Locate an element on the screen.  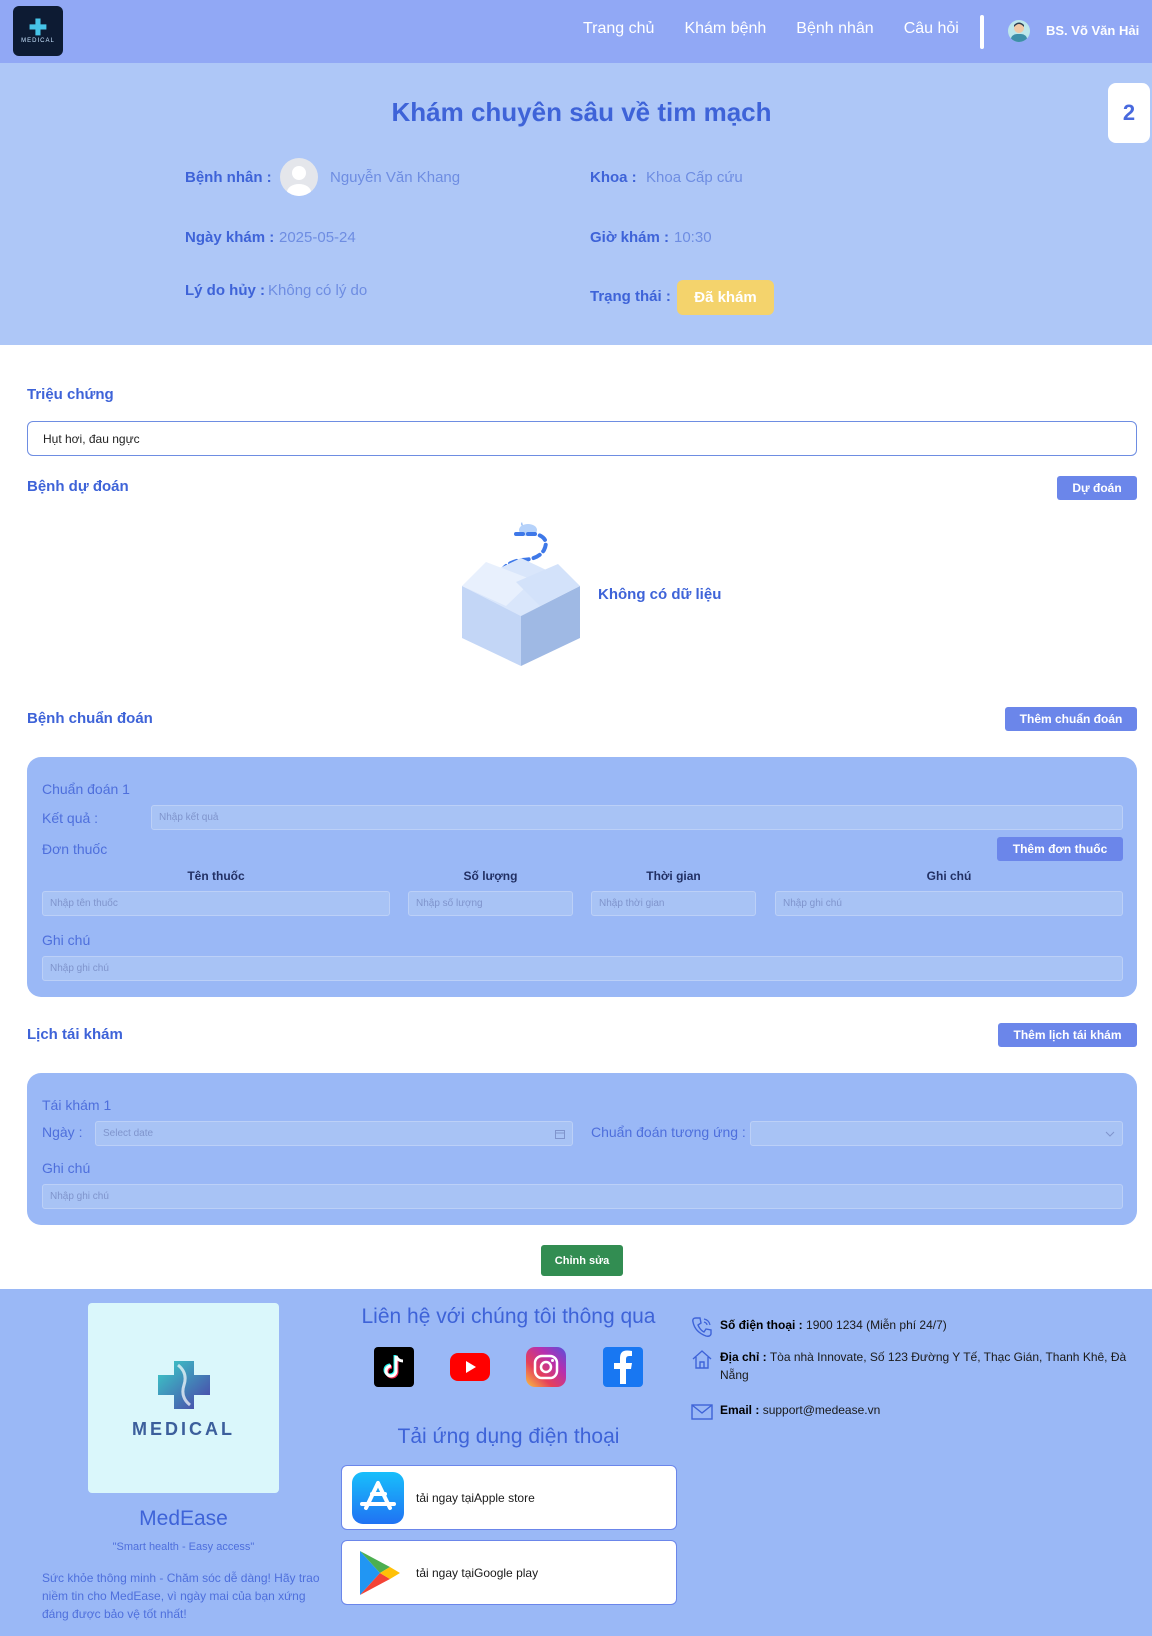
apple-store-button: tải ngay tạiApple store is located at coordinates (509, 1497).